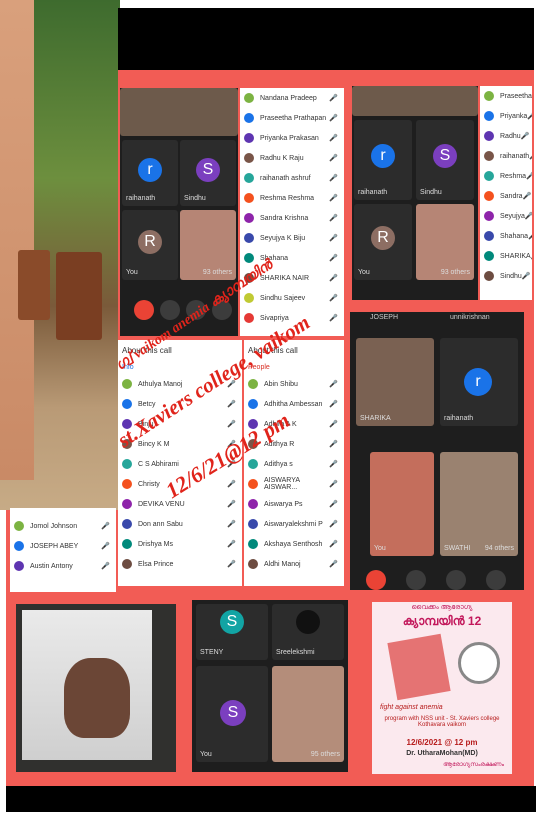 Image resolution: width=541 pixels, height=820 pixels. What do you see at coordinates (375, 418) in the screenshot?
I see `tile-name: SHARIKA` at bounding box center [375, 418].